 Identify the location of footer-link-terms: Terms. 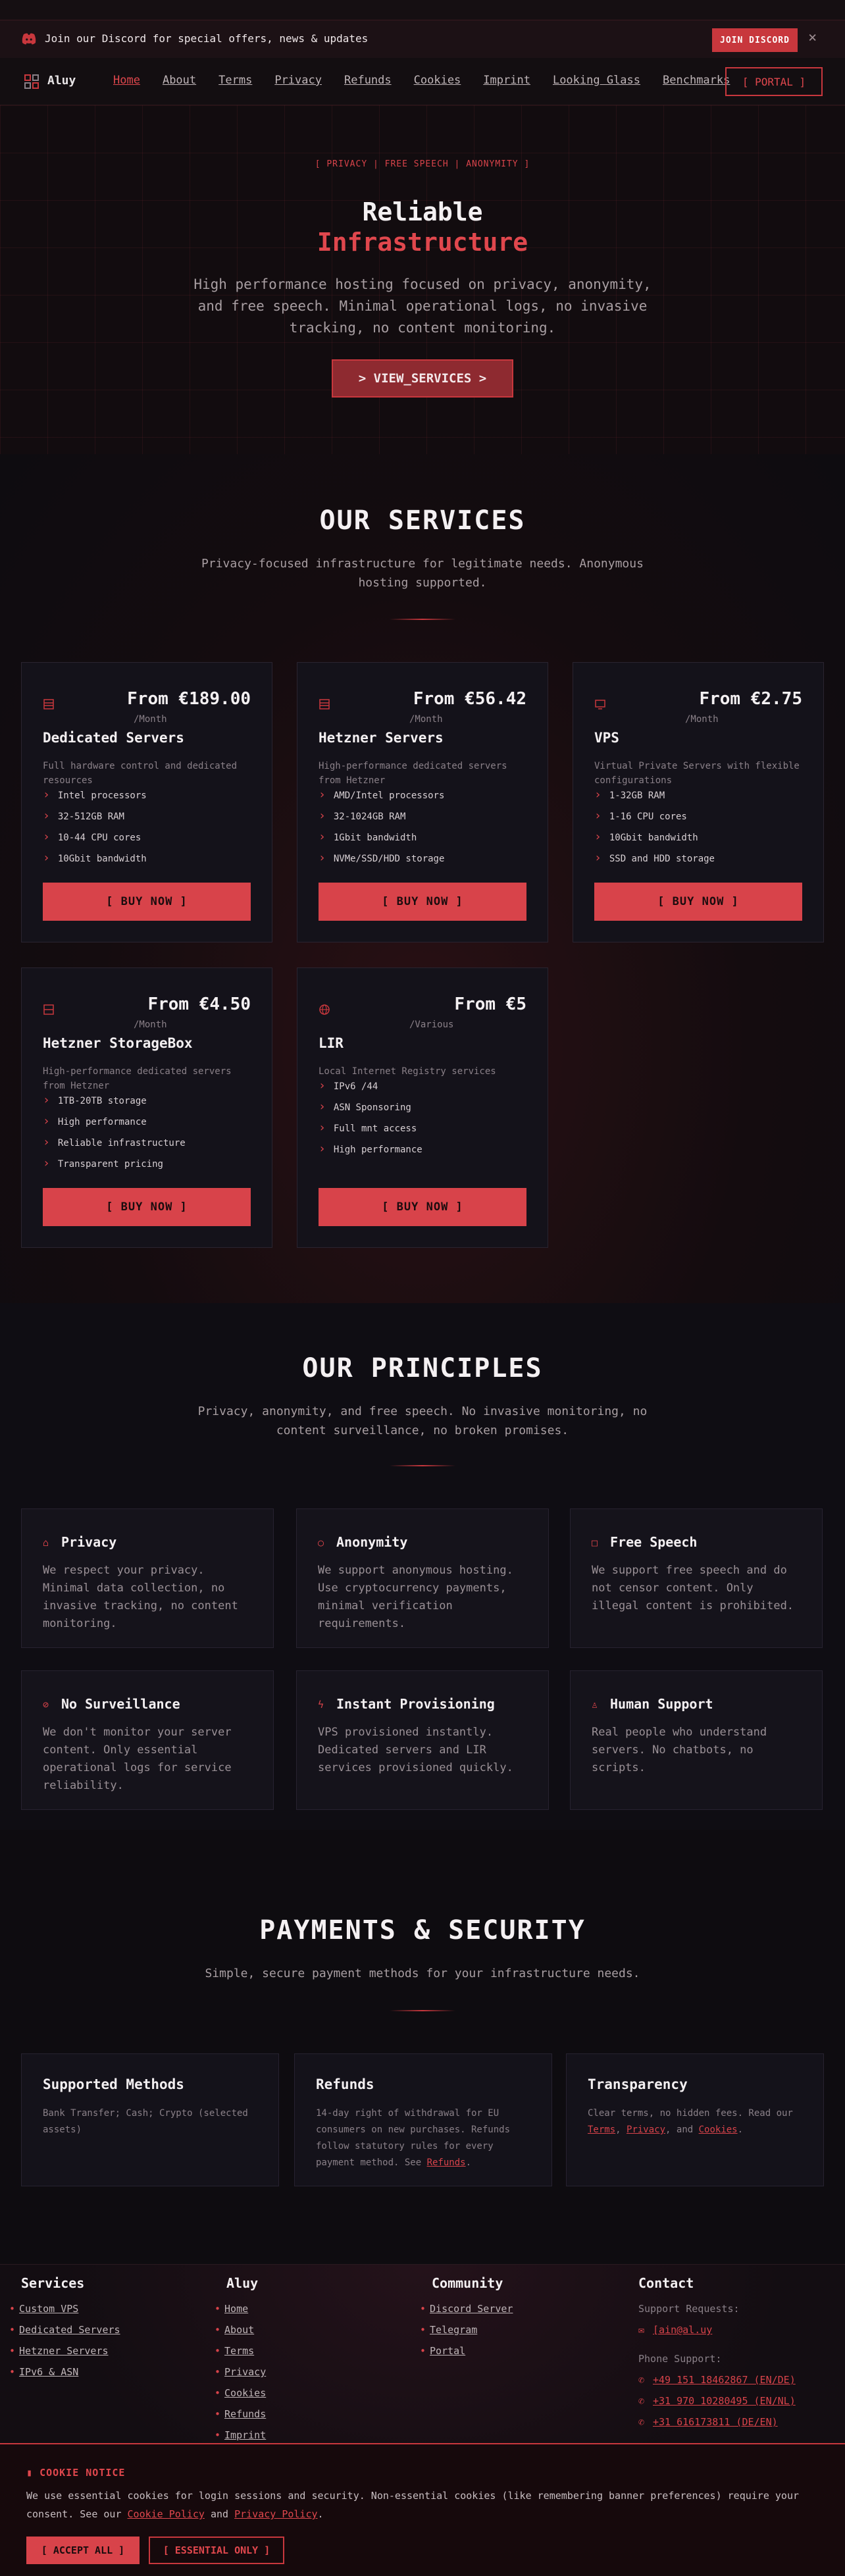
(235, 2351).